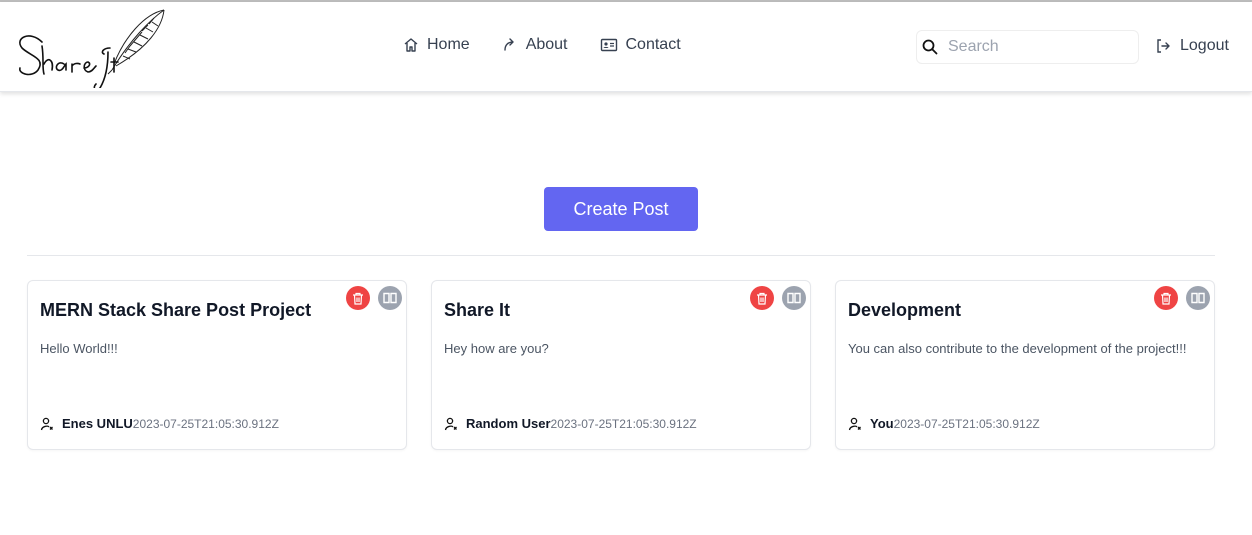  Describe the element at coordinates (97, 423) in the screenshot. I see `post-author: Enes UNLU` at that location.